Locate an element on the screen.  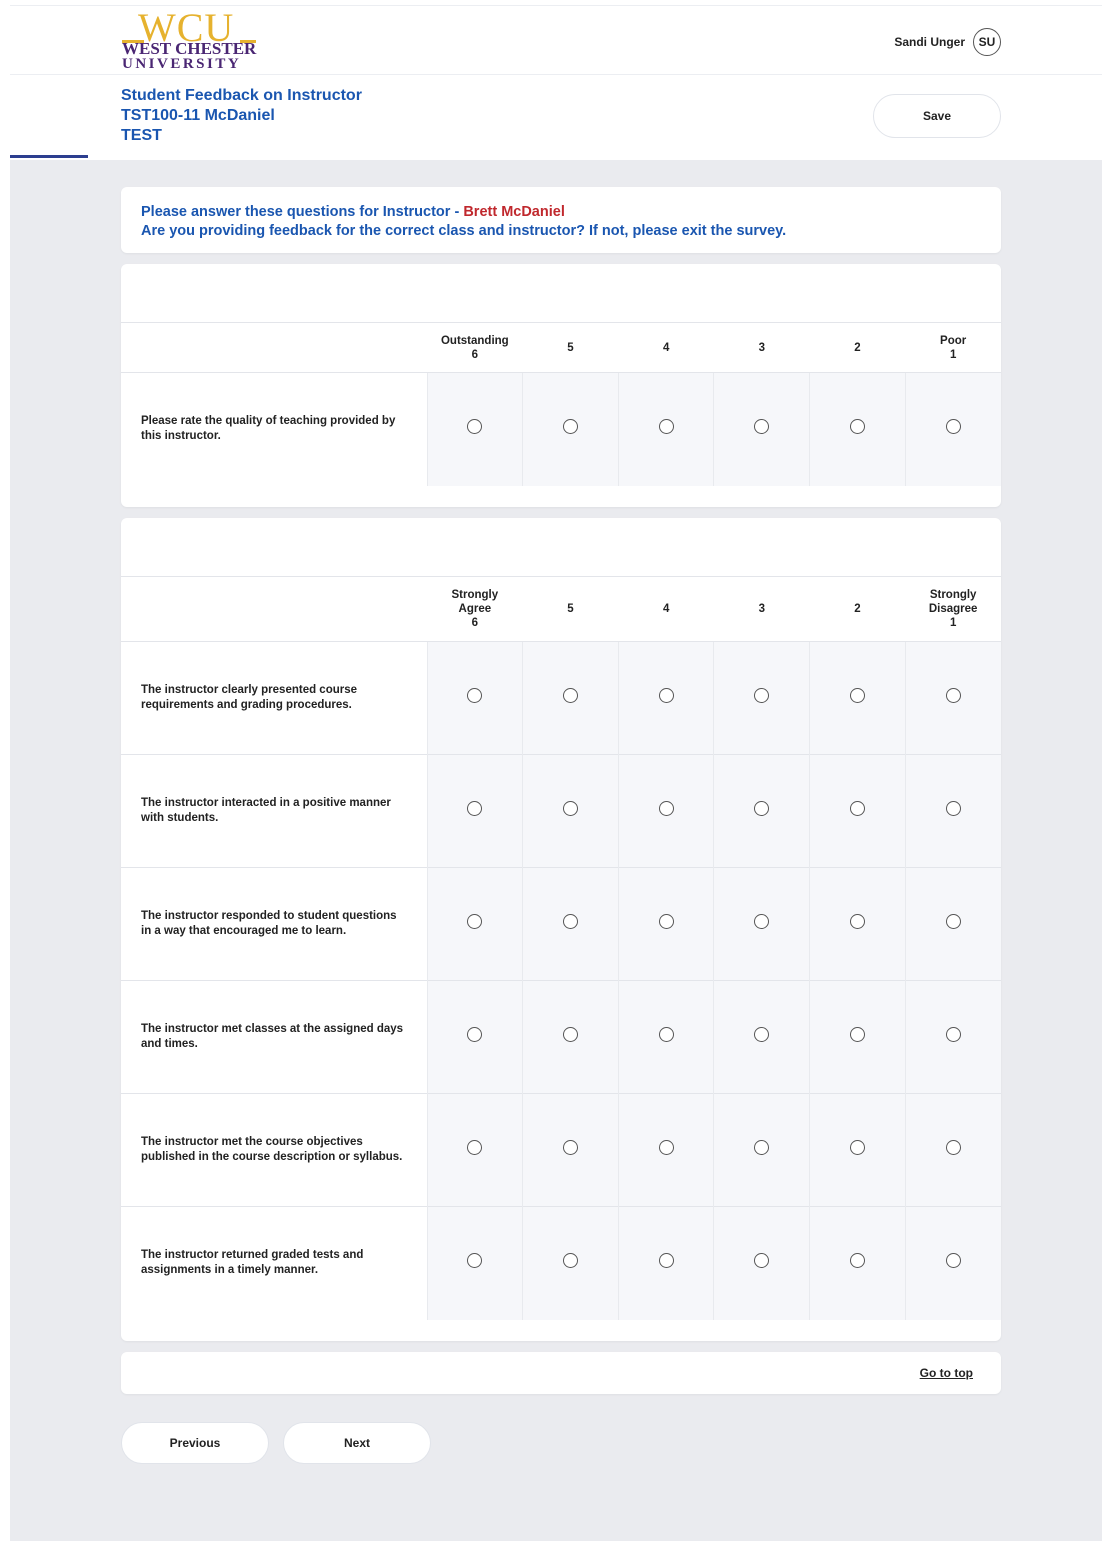
column-header-line: Poor is located at coordinates (953, 340).